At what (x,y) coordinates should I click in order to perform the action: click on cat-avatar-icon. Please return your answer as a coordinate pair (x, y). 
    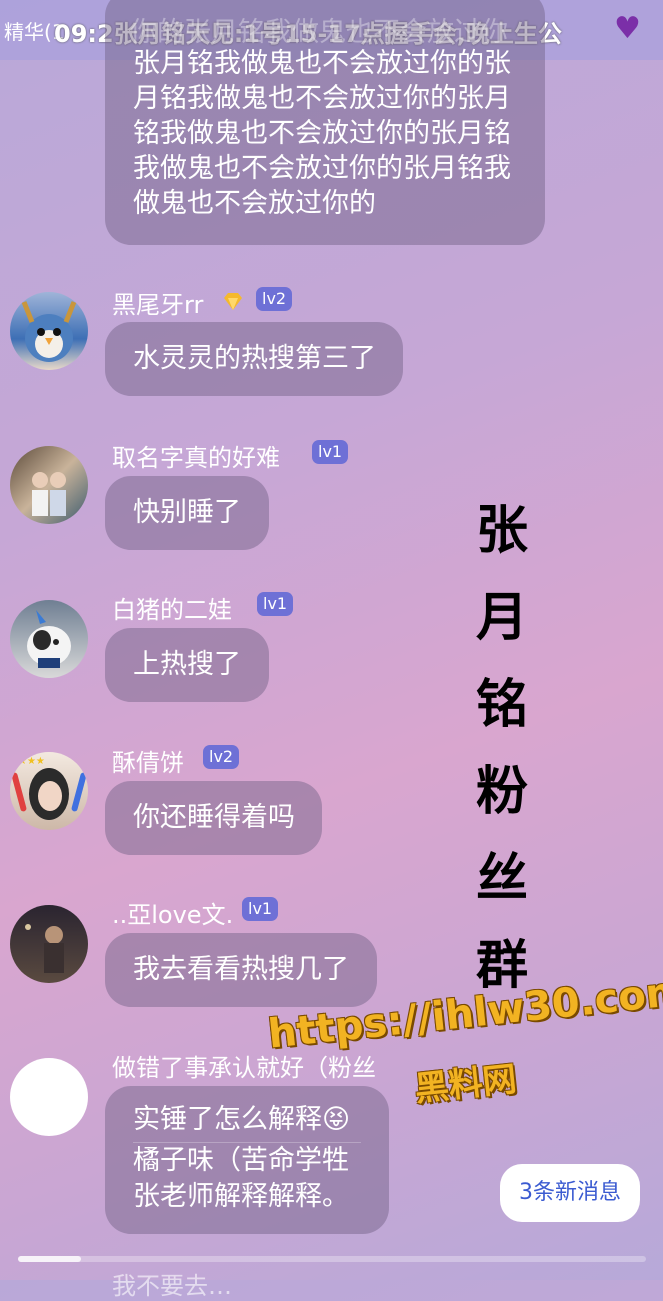
    Looking at the image, I should click on (49, 639).